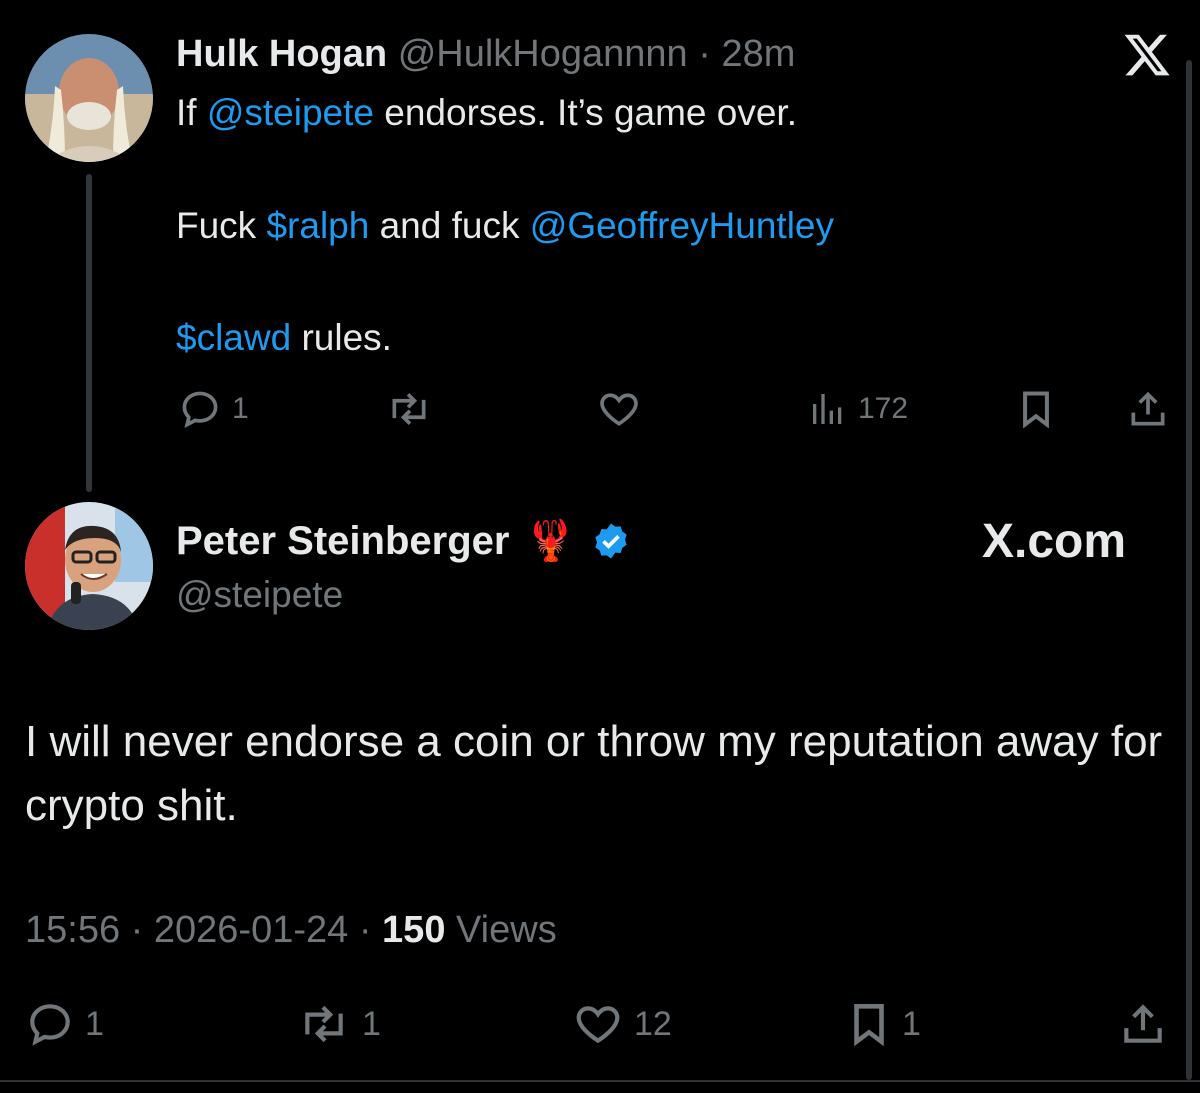  I want to click on parent-author-name: Hulk Hogan, so click(281, 54).